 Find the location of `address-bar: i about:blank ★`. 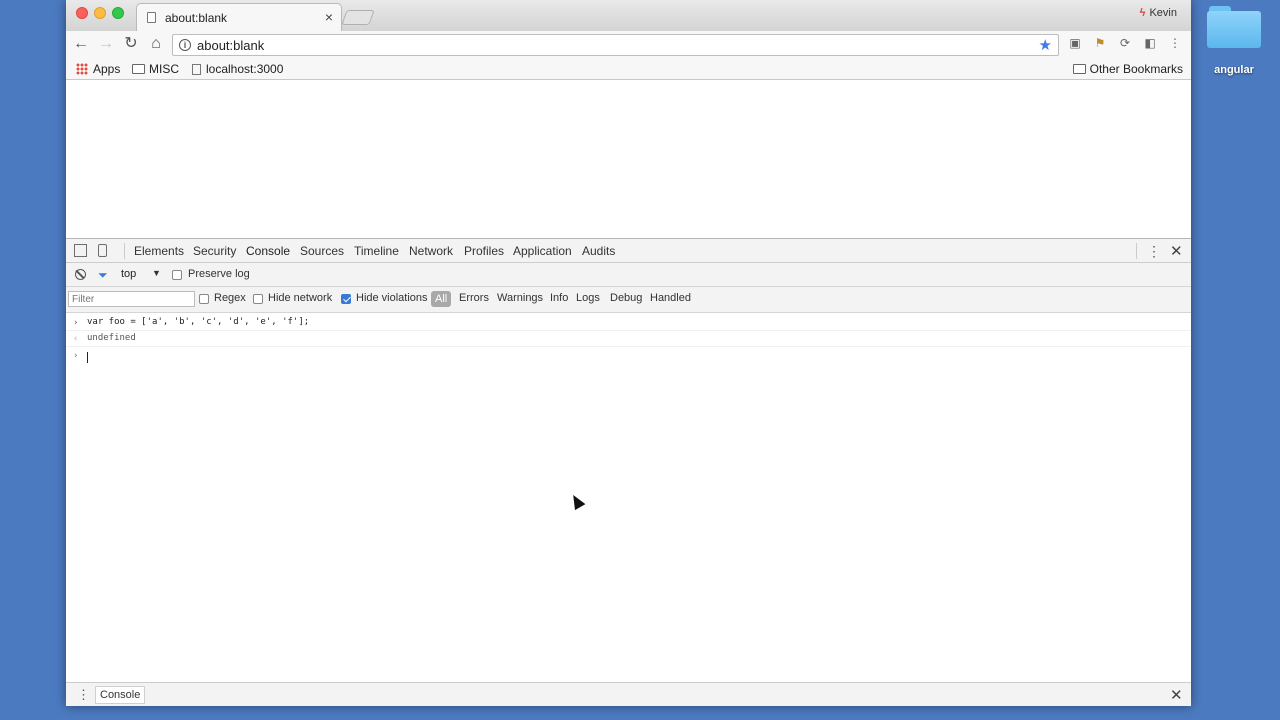

address-bar: i about:blank ★ is located at coordinates (615, 45).